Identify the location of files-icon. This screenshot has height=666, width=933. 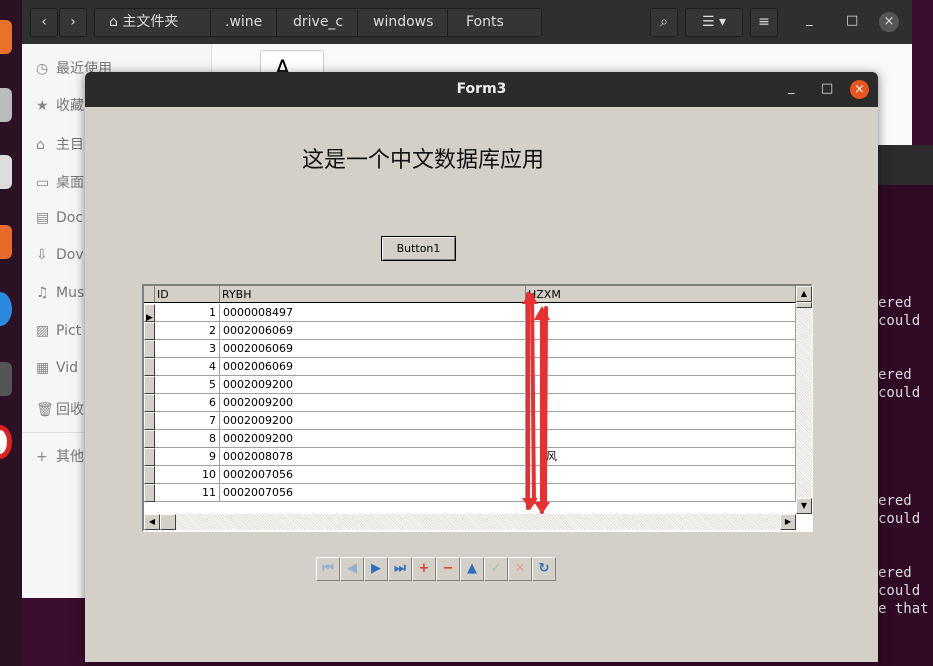
(6, 105).